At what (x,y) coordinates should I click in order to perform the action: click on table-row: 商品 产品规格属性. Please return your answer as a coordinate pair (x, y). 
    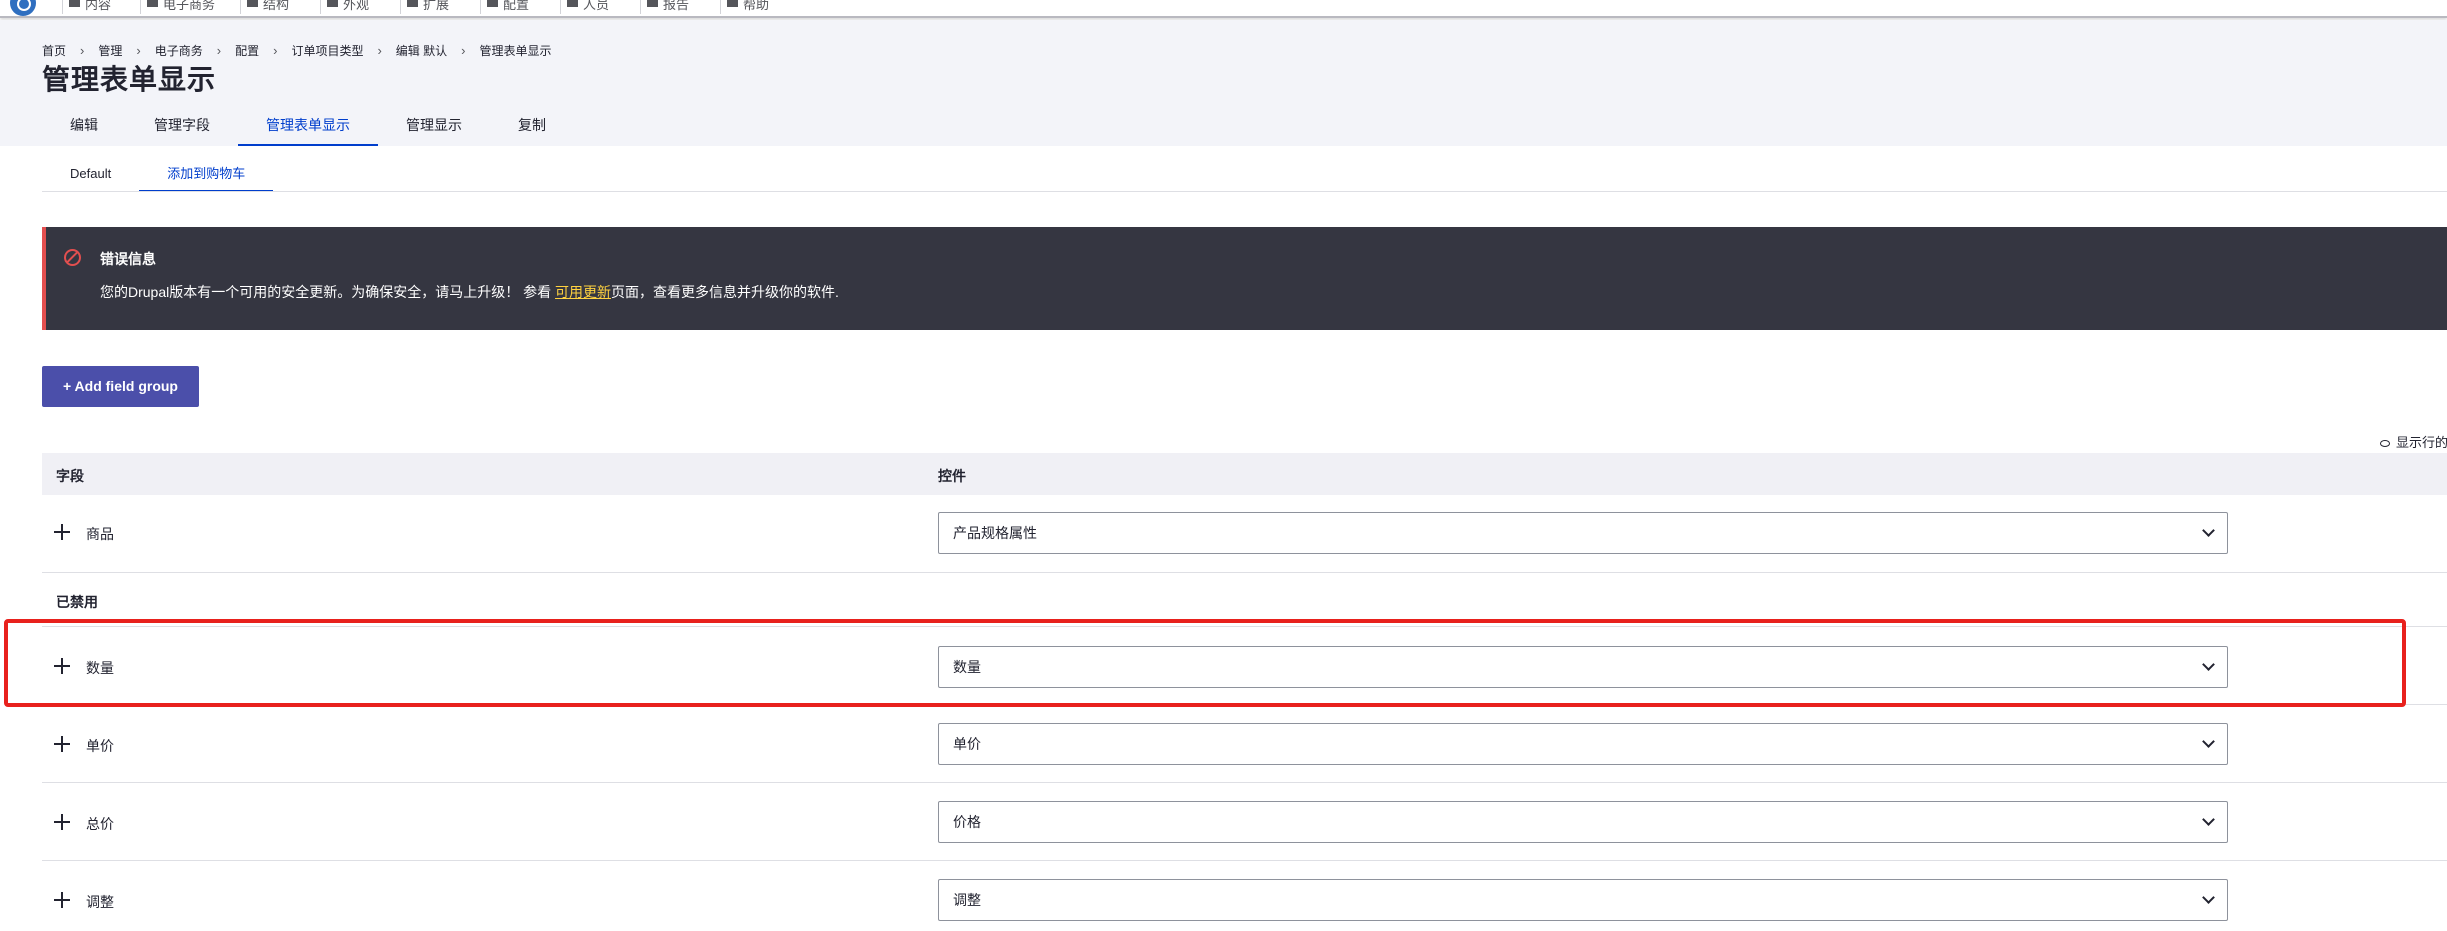
    Looking at the image, I should click on (1244, 534).